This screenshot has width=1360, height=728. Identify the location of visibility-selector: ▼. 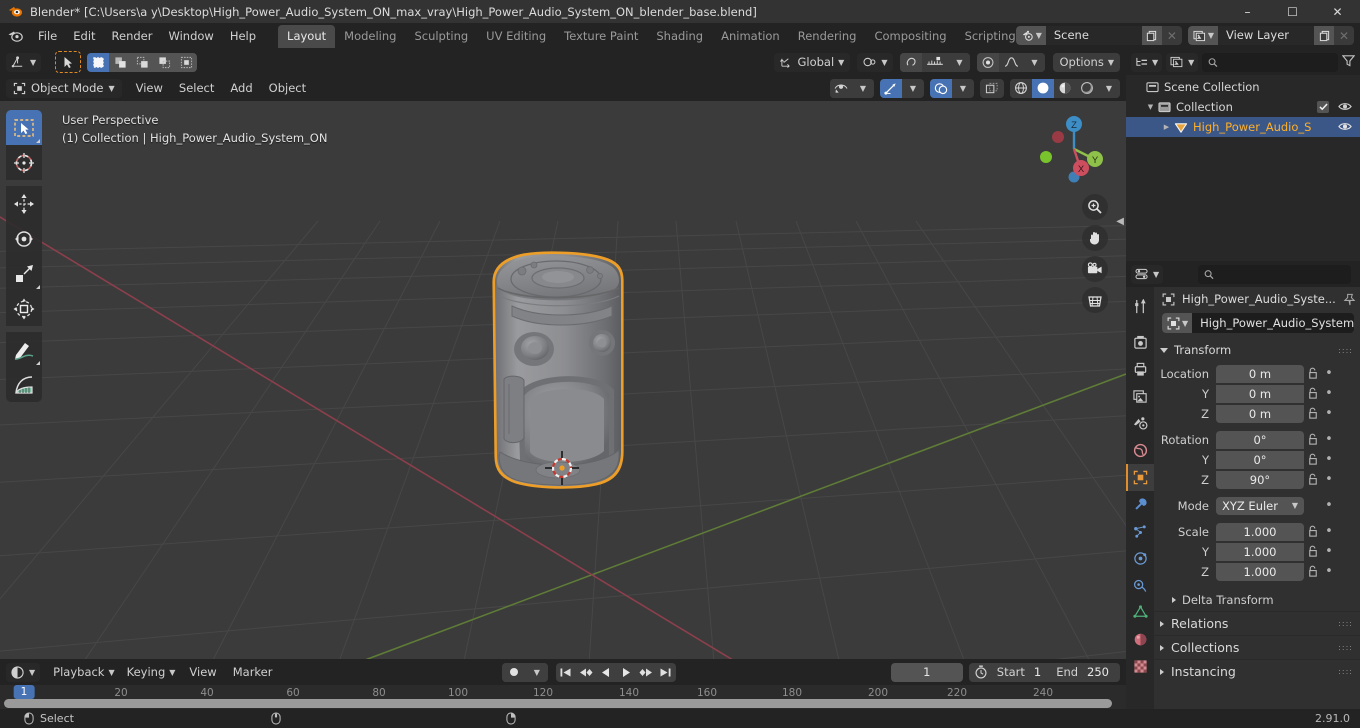
(852, 88).